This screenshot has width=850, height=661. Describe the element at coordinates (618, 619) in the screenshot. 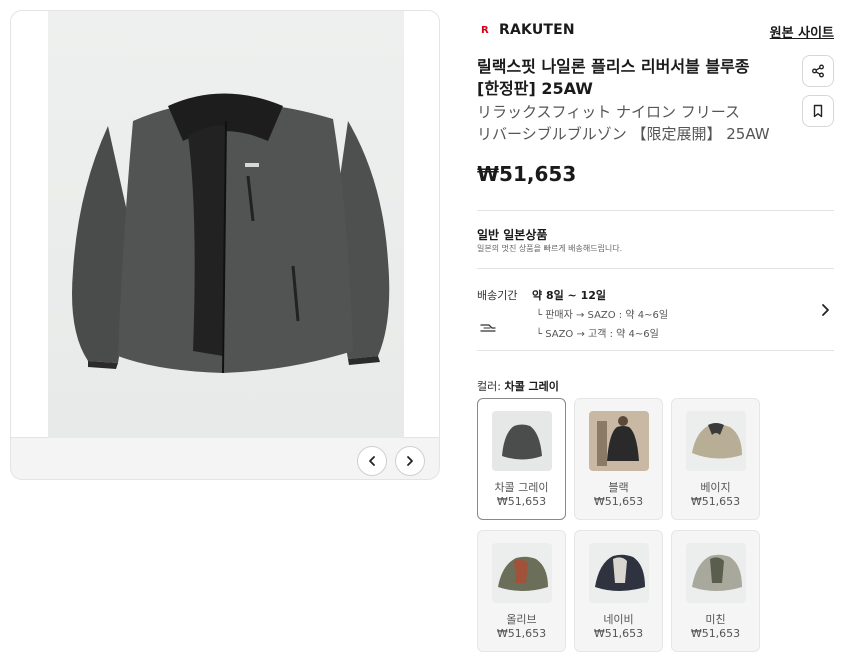

I see `color-option-name: 네이비` at that location.